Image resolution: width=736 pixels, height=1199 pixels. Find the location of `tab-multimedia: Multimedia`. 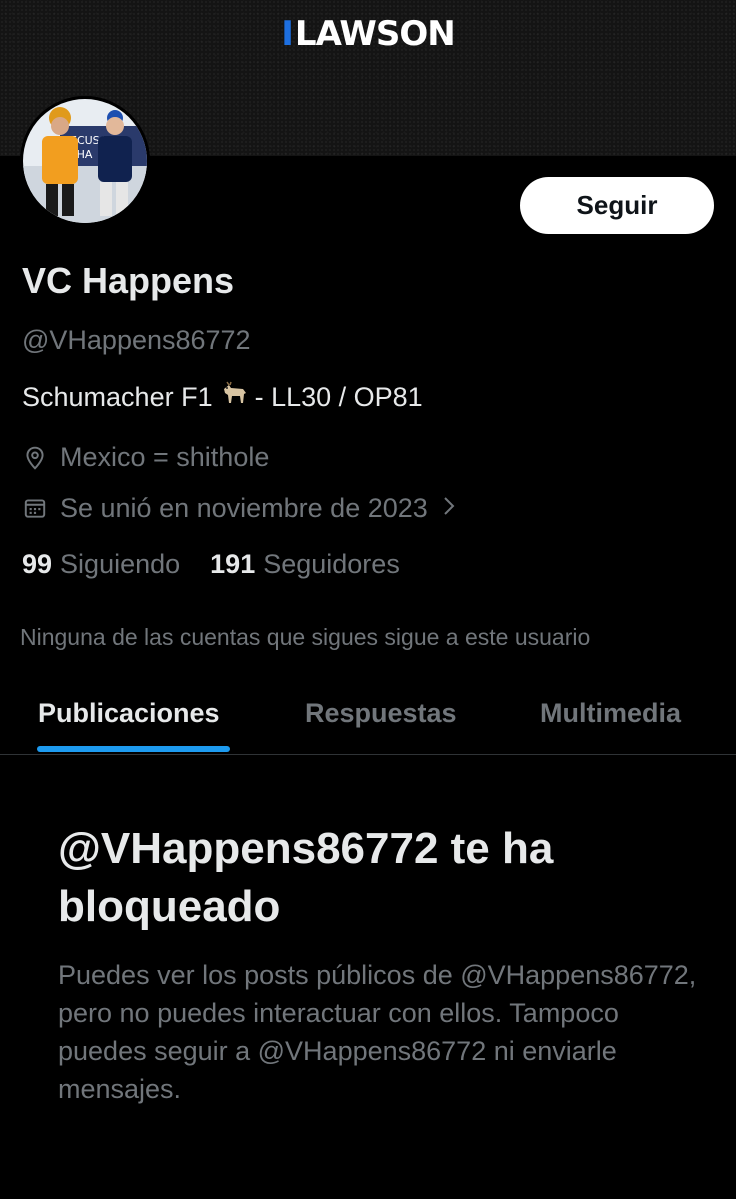

tab-multimedia: Multimedia is located at coordinates (610, 713).